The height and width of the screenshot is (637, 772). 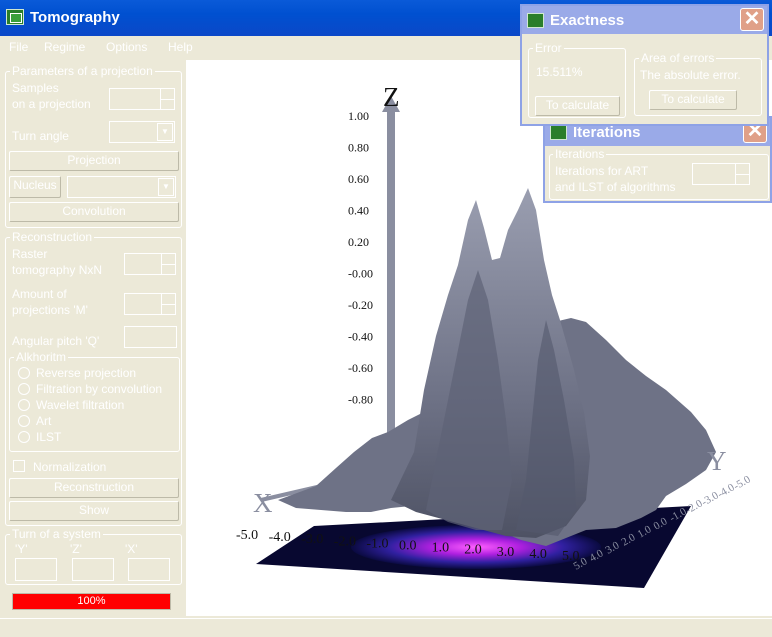 What do you see at coordinates (52, 237) in the screenshot?
I see `reconstruction-group-label: Reconstruction` at bounding box center [52, 237].